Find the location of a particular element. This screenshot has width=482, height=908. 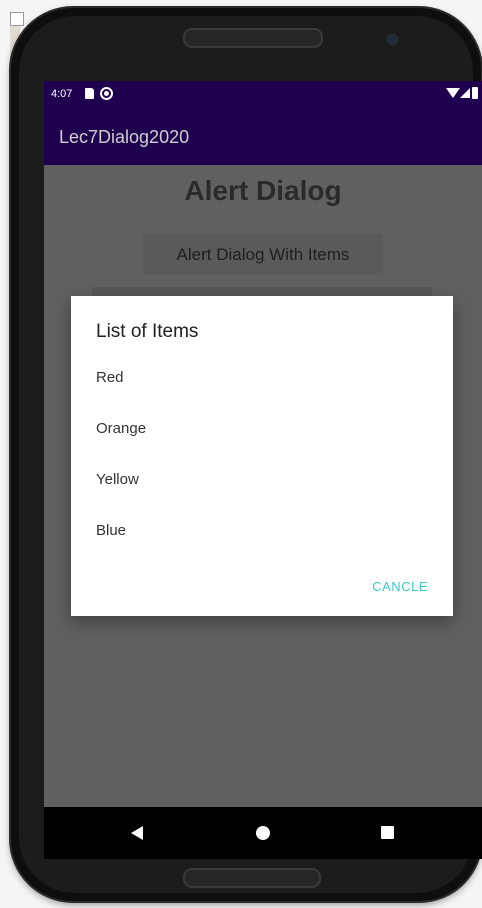

app-bar: Lec7Dialog2020 is located at coordinates (263, 136).